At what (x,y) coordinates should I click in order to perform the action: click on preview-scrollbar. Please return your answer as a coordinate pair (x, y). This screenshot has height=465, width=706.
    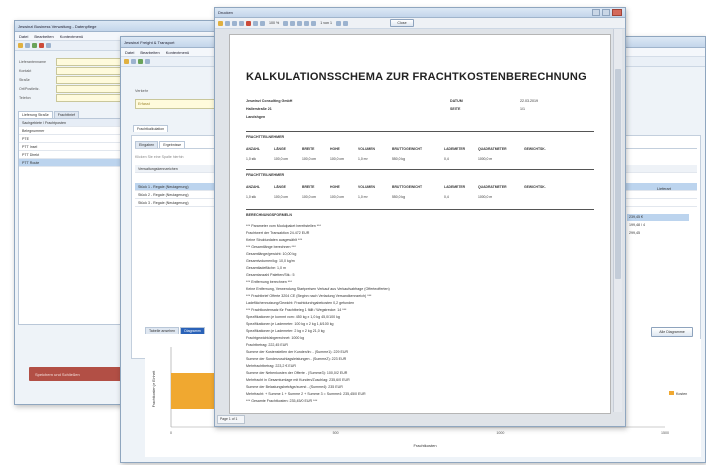
    Looking at the image, I should click on (617, 220).